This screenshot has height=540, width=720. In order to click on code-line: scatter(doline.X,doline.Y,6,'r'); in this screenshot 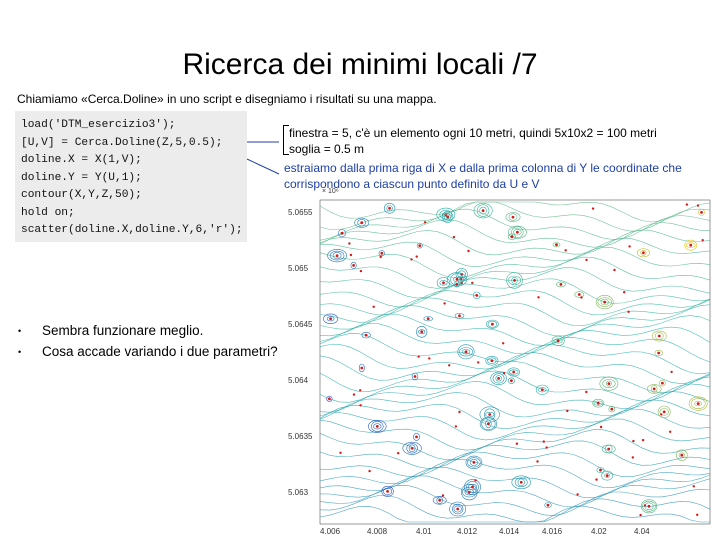, I will do `click(132, 230)`.